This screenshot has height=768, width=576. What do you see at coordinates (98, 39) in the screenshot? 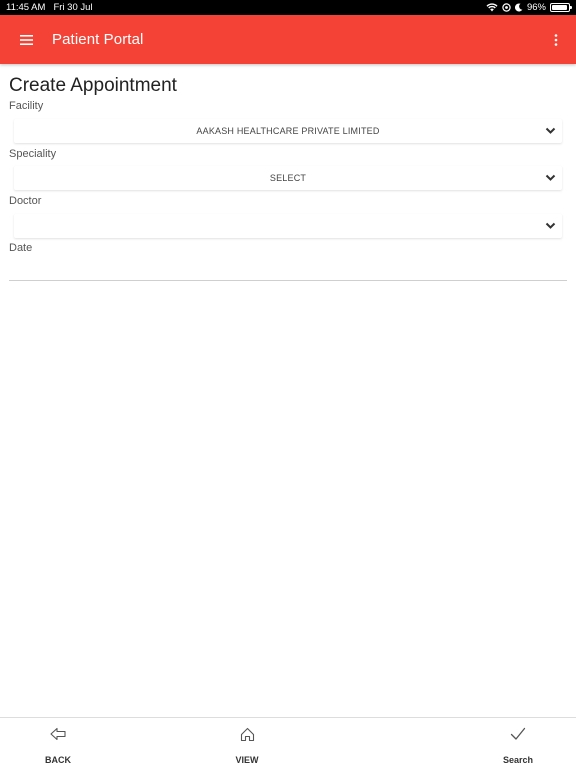
I see `app-title: Patient Portal` at bounding box center [98, 39].